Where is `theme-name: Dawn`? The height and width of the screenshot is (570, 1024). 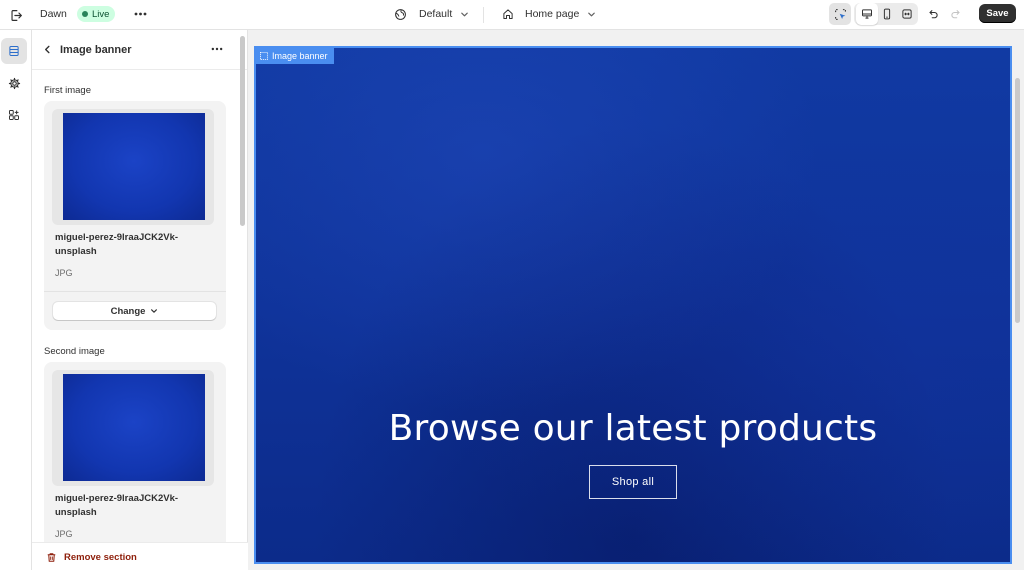 theme-name: Dawn is located at coordinates (53, 14).